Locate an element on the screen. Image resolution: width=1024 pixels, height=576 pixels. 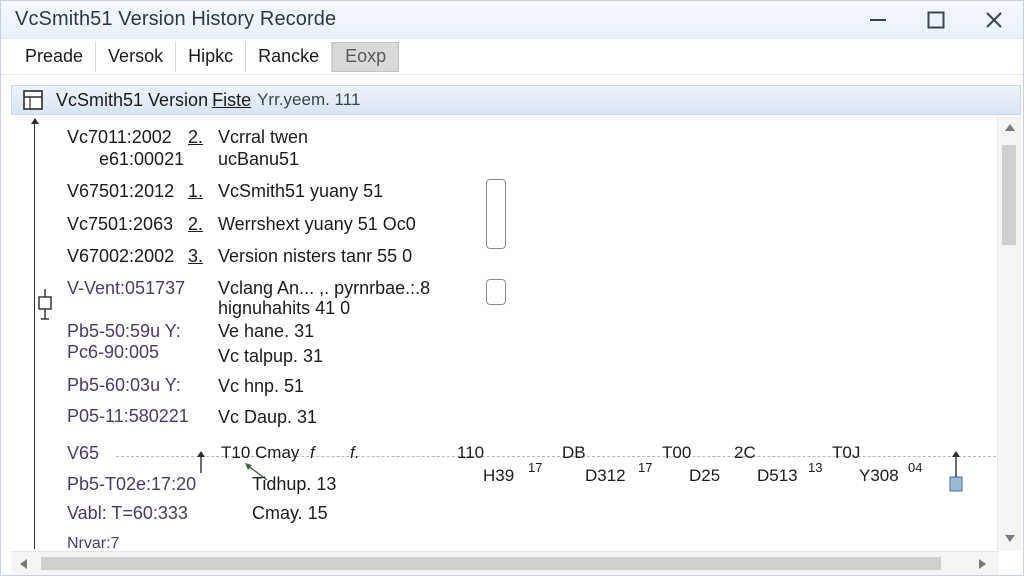
row-id: V67501:2012 is located at coordinates (120, 191).